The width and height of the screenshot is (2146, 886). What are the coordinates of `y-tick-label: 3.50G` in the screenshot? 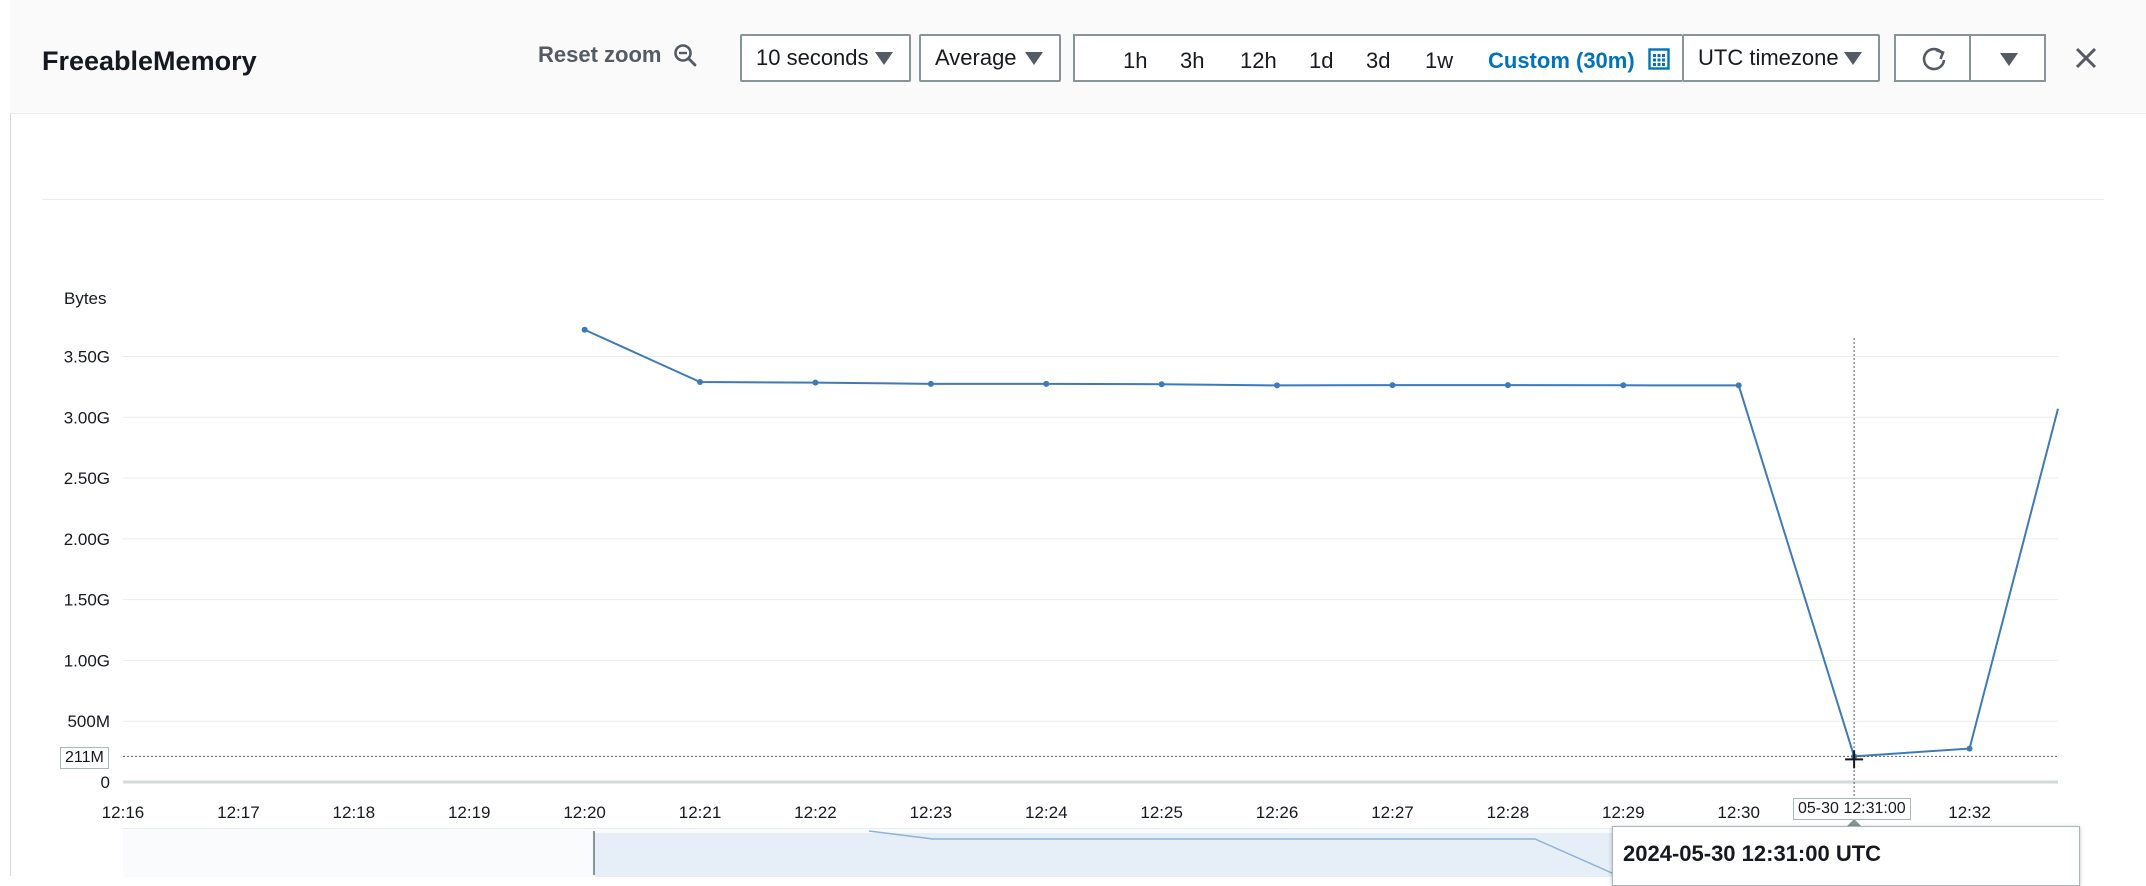 It's located at (87, 356).